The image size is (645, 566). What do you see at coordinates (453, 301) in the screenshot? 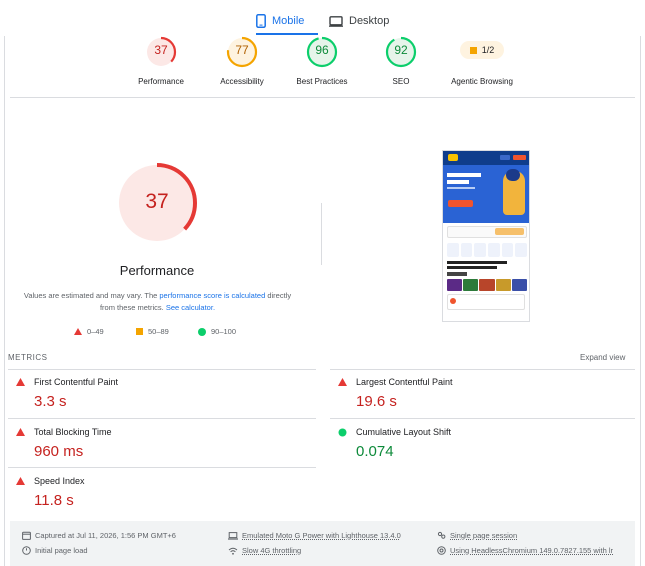
I see `thumb-notice-icon` at bounding box center [453, 301].